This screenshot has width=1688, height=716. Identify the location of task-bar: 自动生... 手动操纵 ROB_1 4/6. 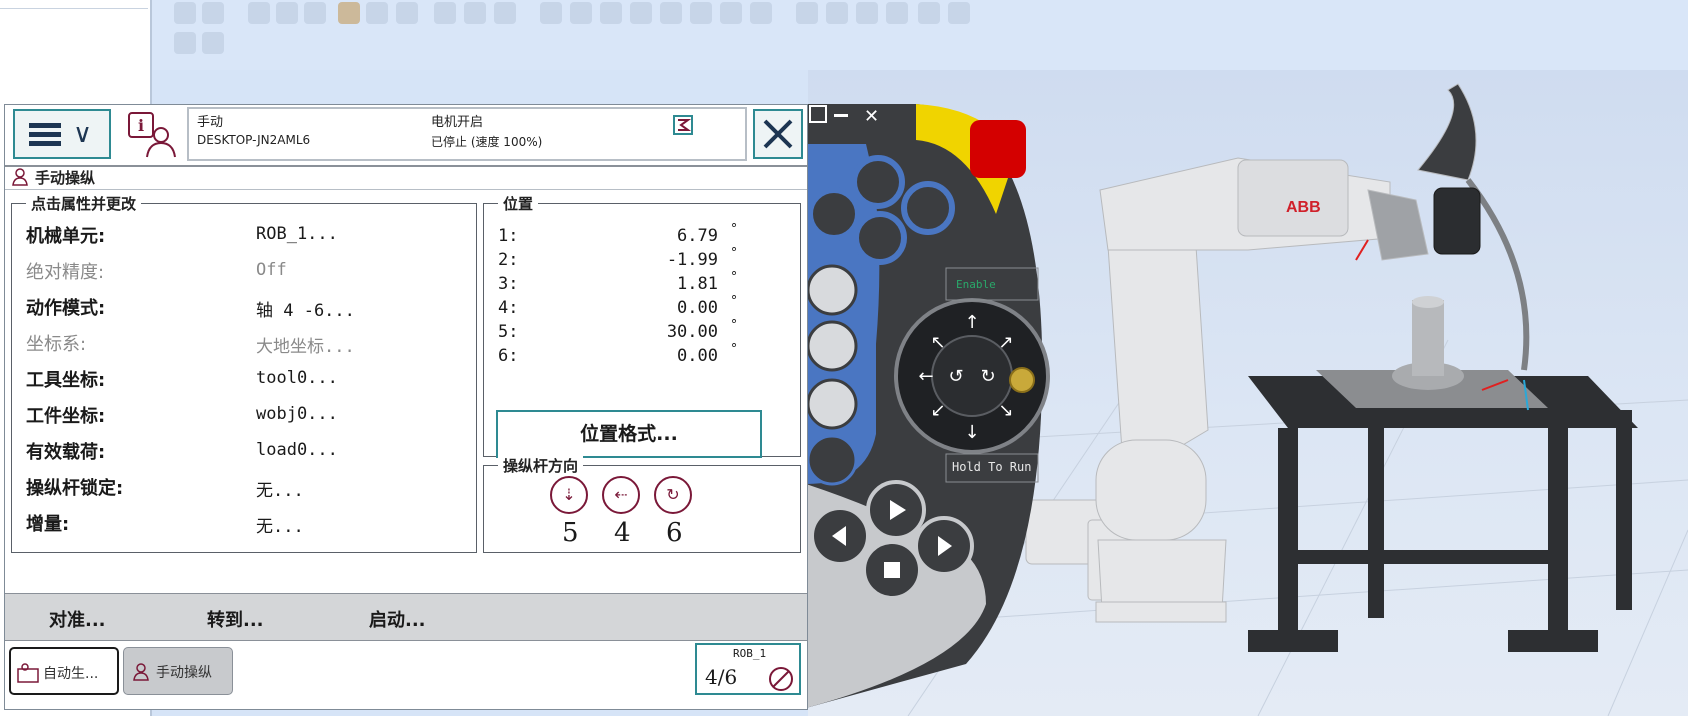
(406, 675).